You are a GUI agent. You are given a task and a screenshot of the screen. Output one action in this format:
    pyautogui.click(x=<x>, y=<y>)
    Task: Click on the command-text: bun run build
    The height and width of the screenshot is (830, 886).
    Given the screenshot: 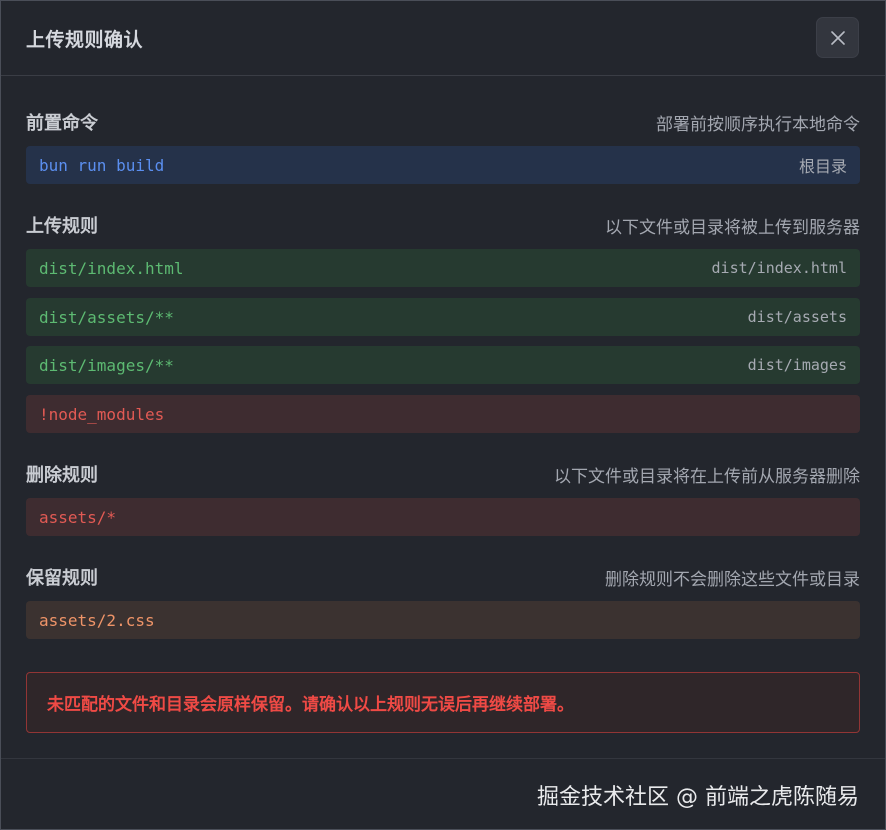 What is the action you would take?
    pyautogui.click(x=102, y=165)
    